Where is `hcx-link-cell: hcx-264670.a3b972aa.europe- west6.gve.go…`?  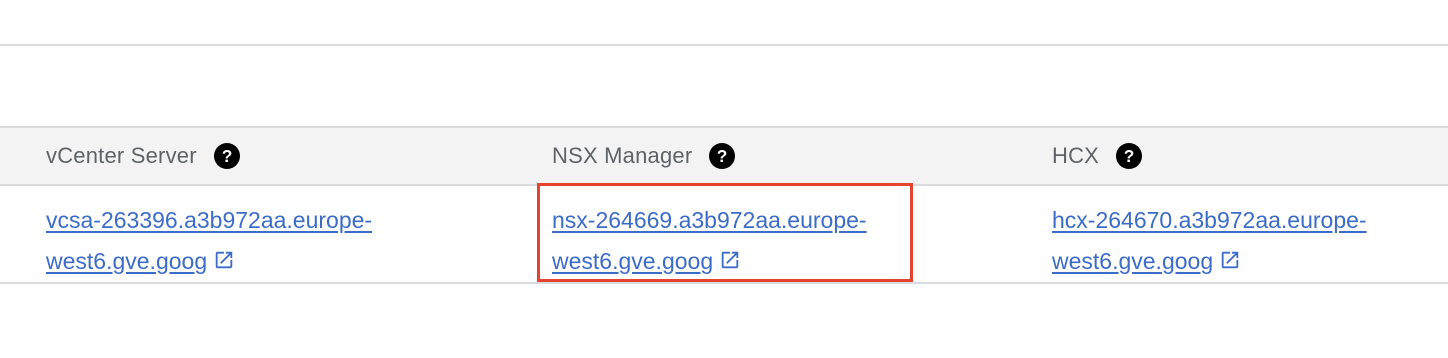 hcx-link-cell: hcx-264670.a3b972aa.europe- west6.gve.go… is located at coordinates (1209, 234).